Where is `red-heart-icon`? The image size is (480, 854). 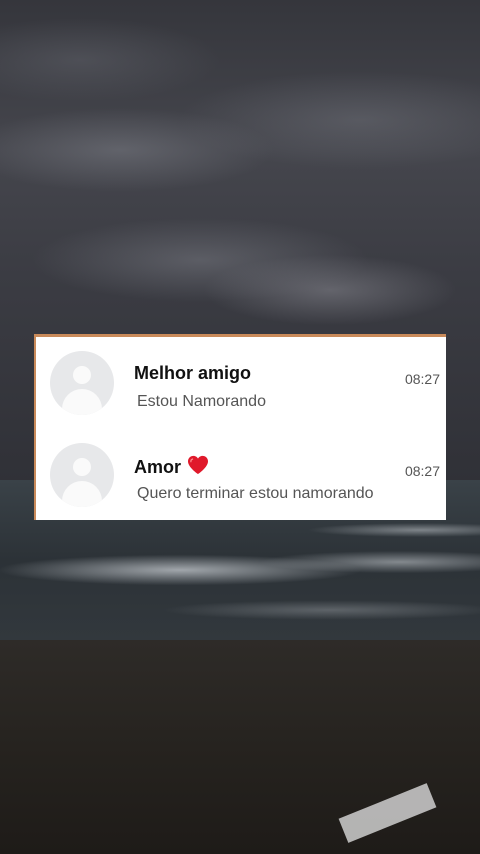 red-heart-icon is located at coordinates (198, 467).